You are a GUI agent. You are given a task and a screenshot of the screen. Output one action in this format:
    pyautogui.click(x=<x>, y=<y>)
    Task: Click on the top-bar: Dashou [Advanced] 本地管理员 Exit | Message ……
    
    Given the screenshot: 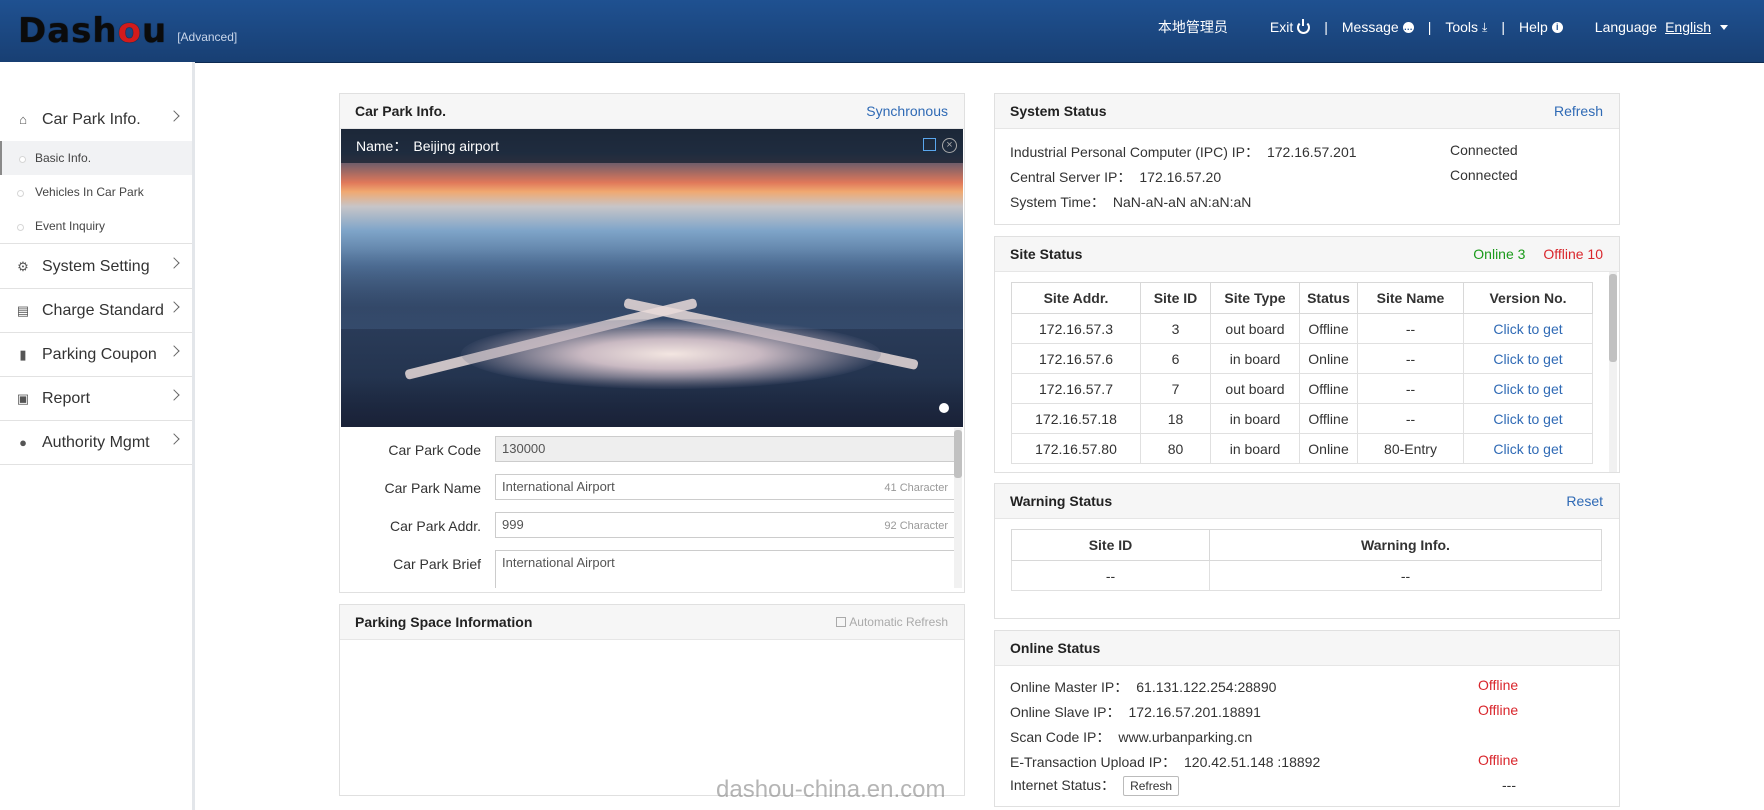 What is the action you would take?
    pyautogui.click(x=882, y=31)
    